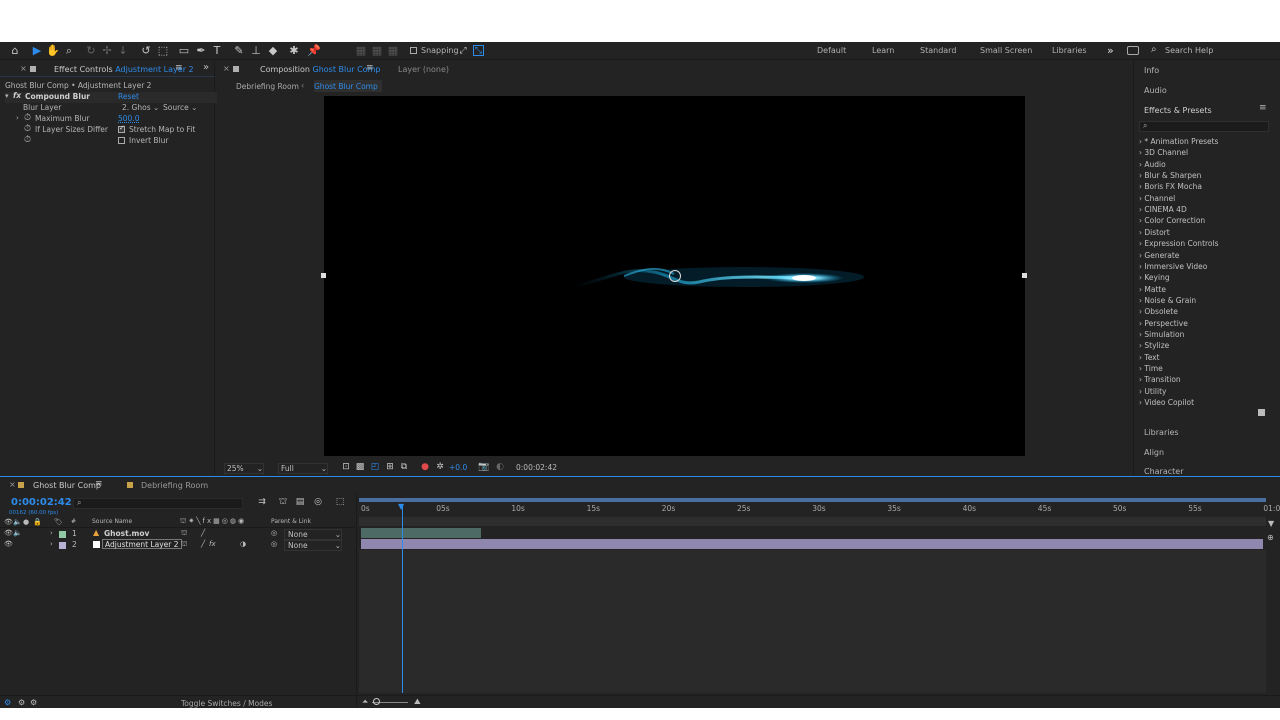 This screenshot has width=1280, height=720. What do you see at coordinates (402, 599) in the screenshot?
I see `playhead-line` at bounding box center [402, 599].